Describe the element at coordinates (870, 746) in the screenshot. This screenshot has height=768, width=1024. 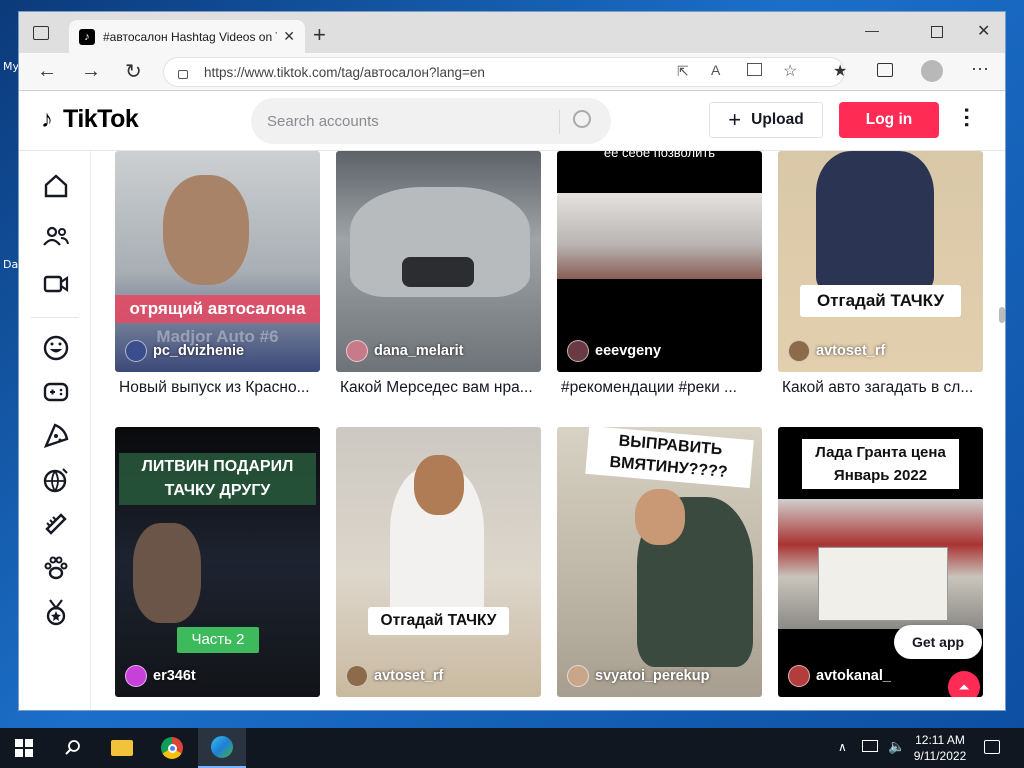
I see `network-icon` at that location.